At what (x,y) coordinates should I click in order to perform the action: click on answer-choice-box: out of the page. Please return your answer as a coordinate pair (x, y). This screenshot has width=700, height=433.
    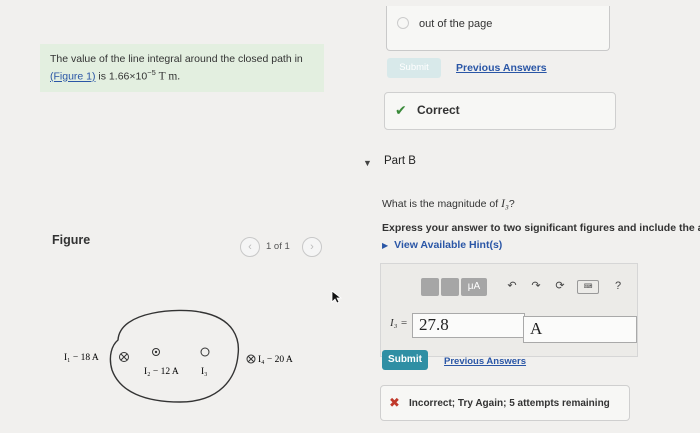
    Looking at the image, I should click on (498, 28).